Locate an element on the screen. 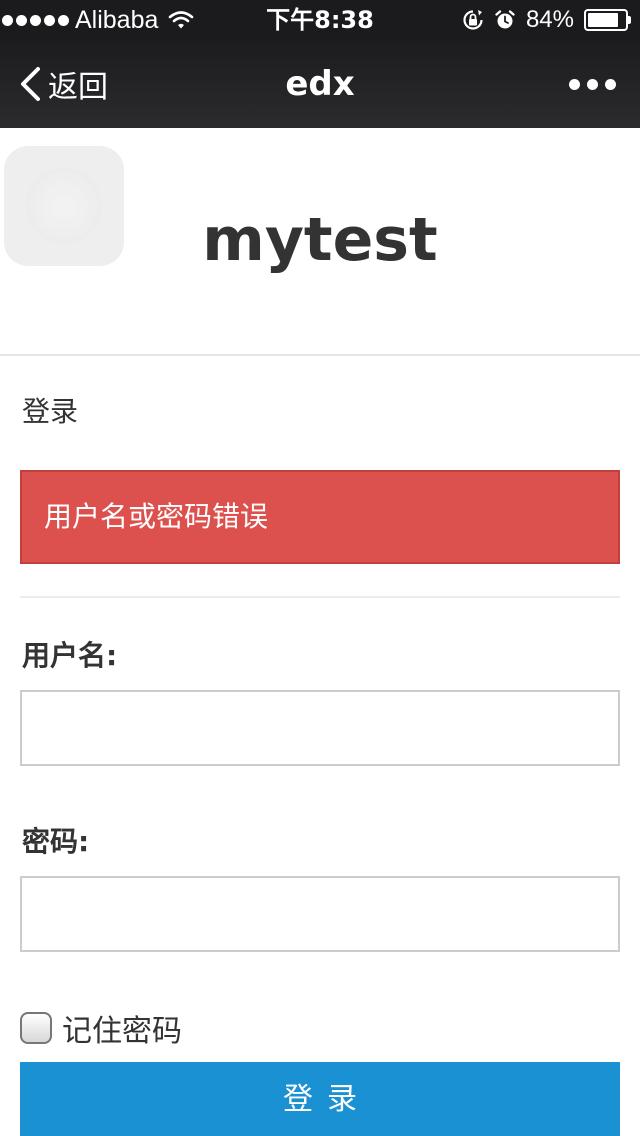  battery-icon is located at coordinates (608, 20).